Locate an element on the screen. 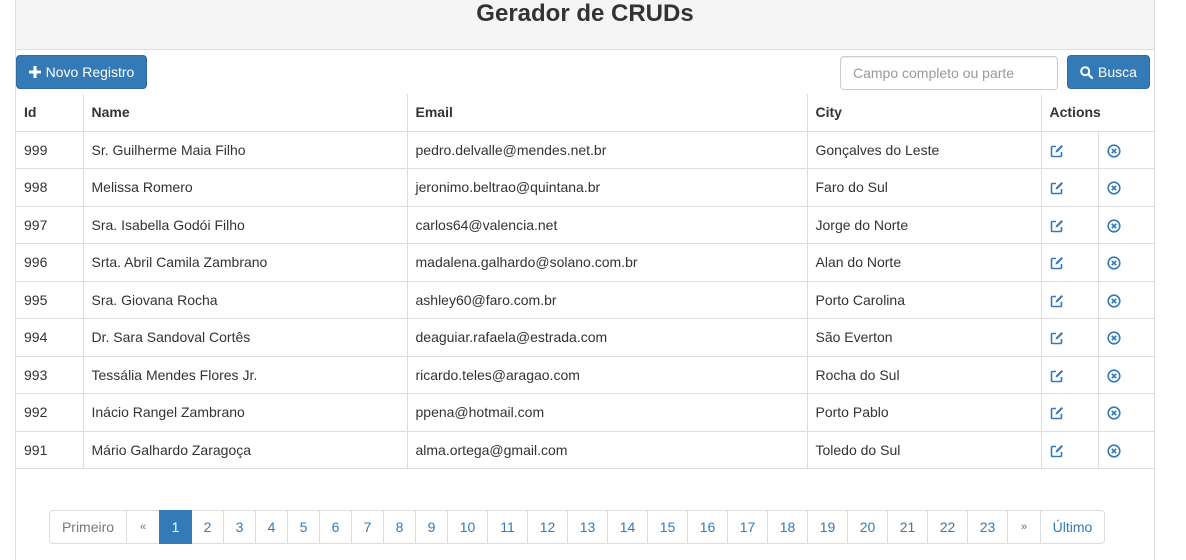  search-icon is located at coordinates (1087, 72).